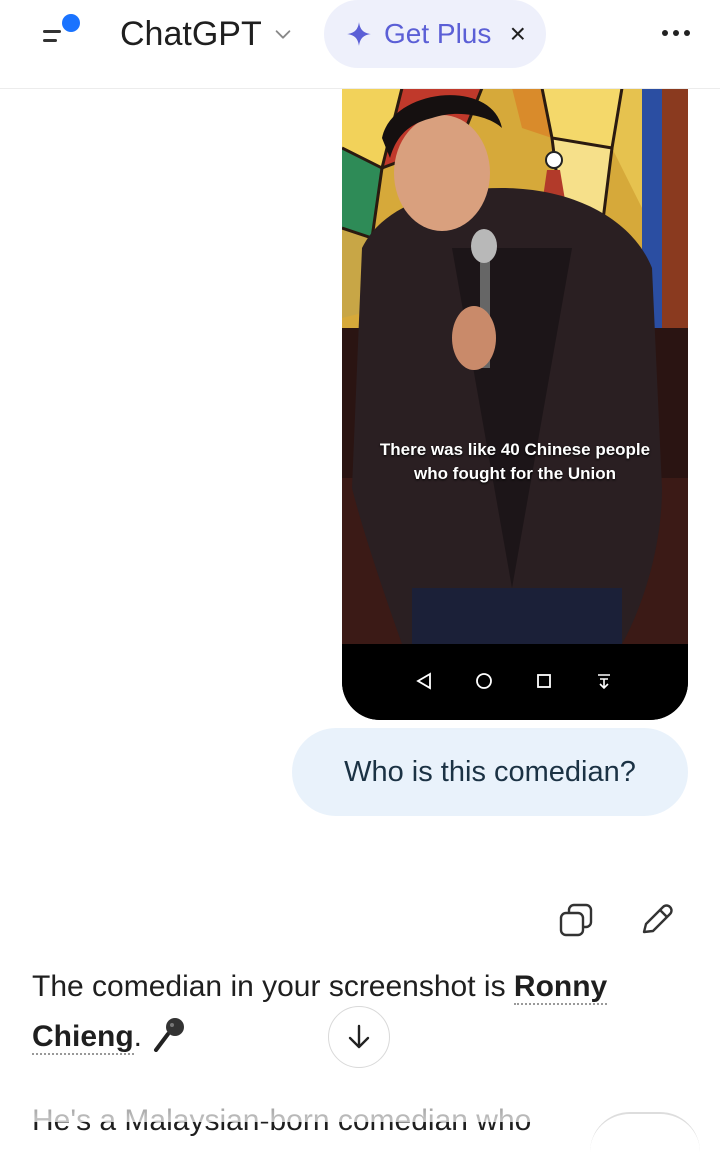 This screenshot has height=1154, width=720. What do you see at coordinates (656, 920) in the screenshot?
I see `edit-pencil-icon` at bounding box center [656, 920].